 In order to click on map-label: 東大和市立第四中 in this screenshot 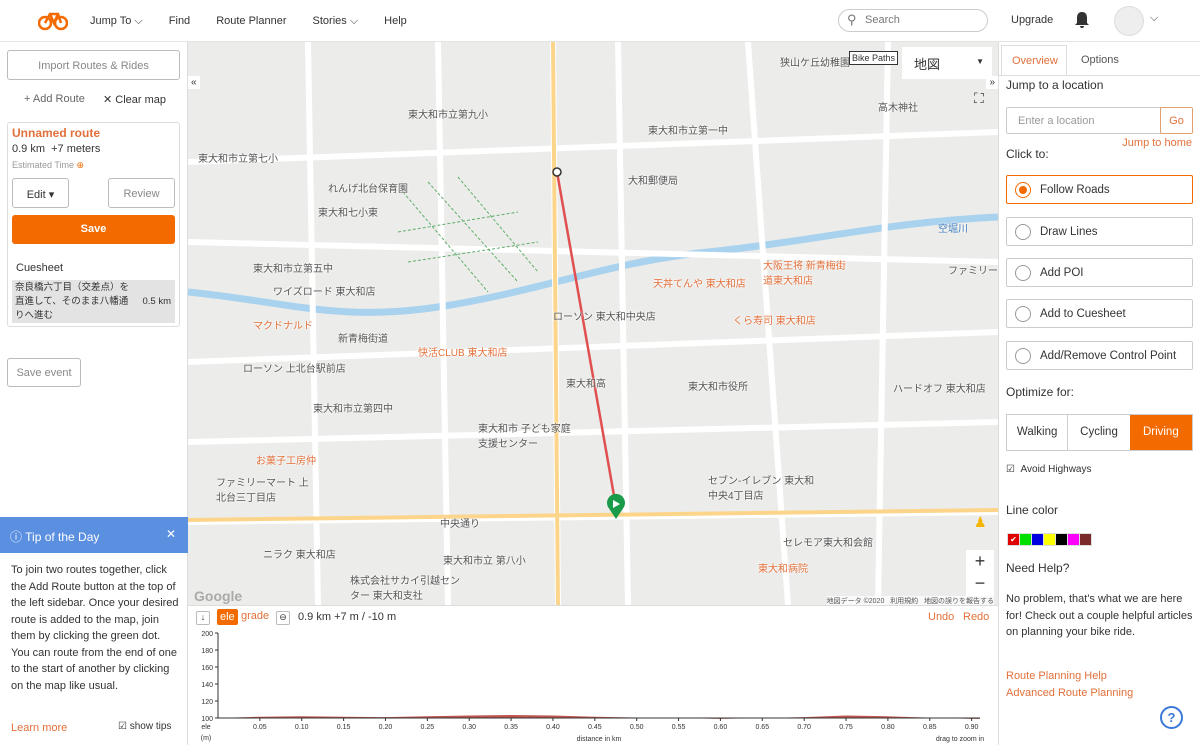, I will do `click(353, 409)`.